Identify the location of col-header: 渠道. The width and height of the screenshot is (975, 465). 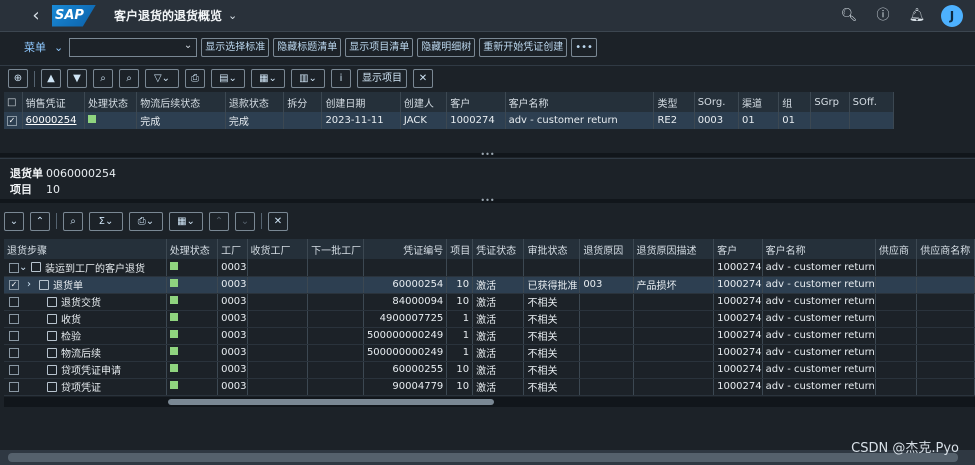
(759, 102).